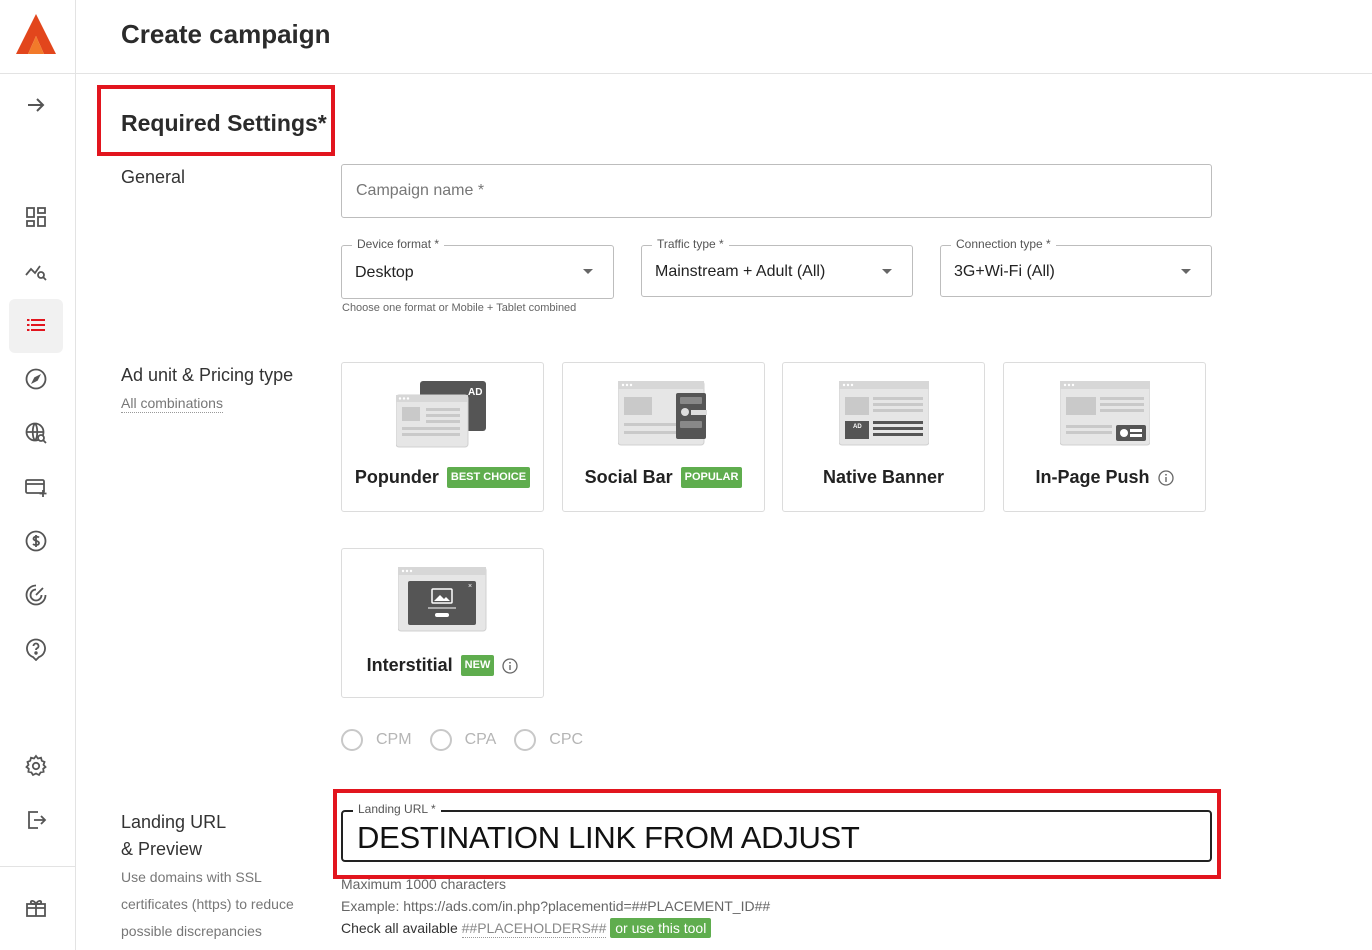 The image size is (1372, 950). What do you see at coordinates (548, 740) in the screenshot?
I see `pricing-radio-cpc: CPC` at bounding box center [548, 740].